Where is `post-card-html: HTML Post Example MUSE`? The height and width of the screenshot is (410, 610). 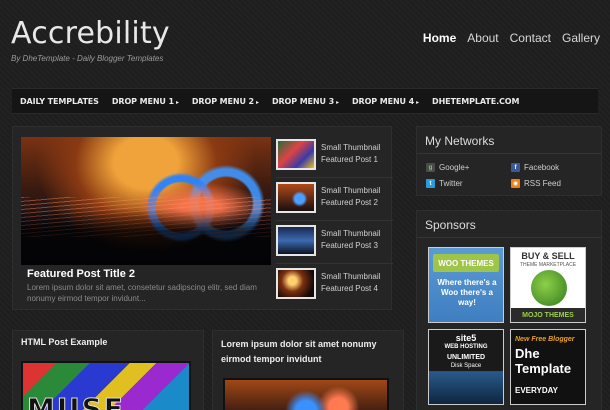
post-card-html: HTML Post Example MUSE is located at coordinates (108, 370).